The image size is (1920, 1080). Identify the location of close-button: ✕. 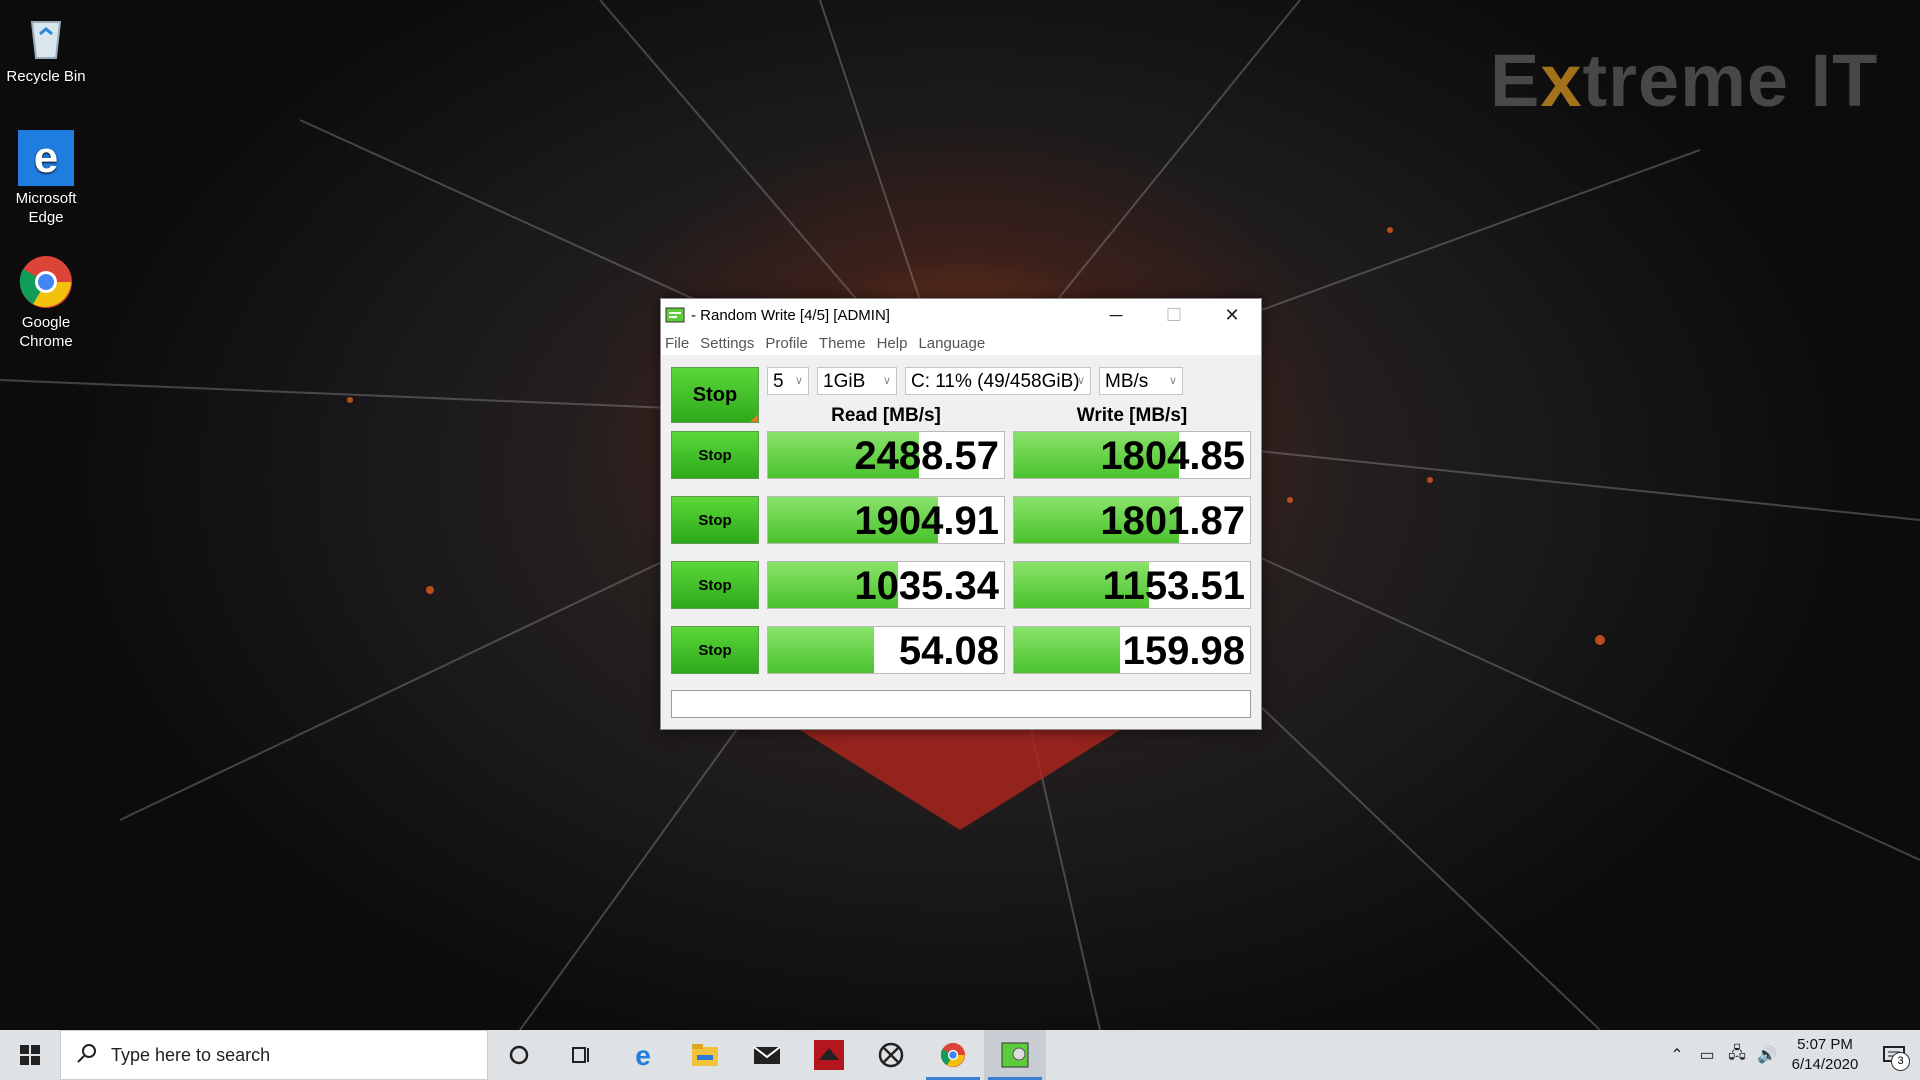
(1232, 315).